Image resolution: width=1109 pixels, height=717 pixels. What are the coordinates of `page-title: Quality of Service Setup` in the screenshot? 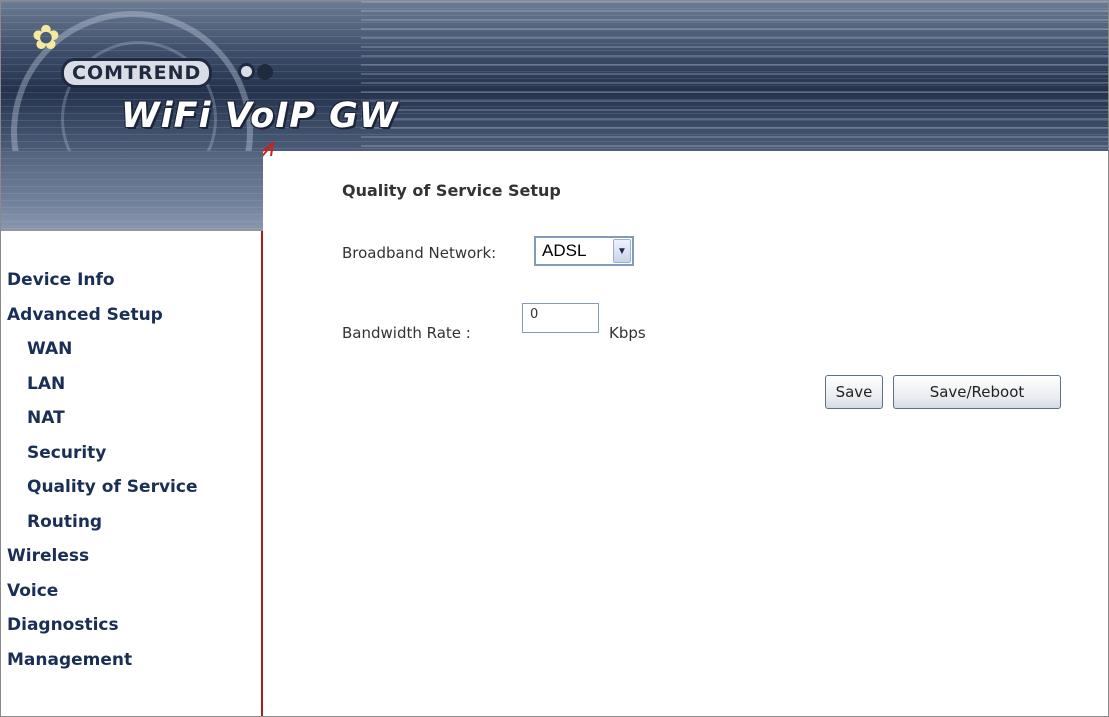 It's located at (451, 190).